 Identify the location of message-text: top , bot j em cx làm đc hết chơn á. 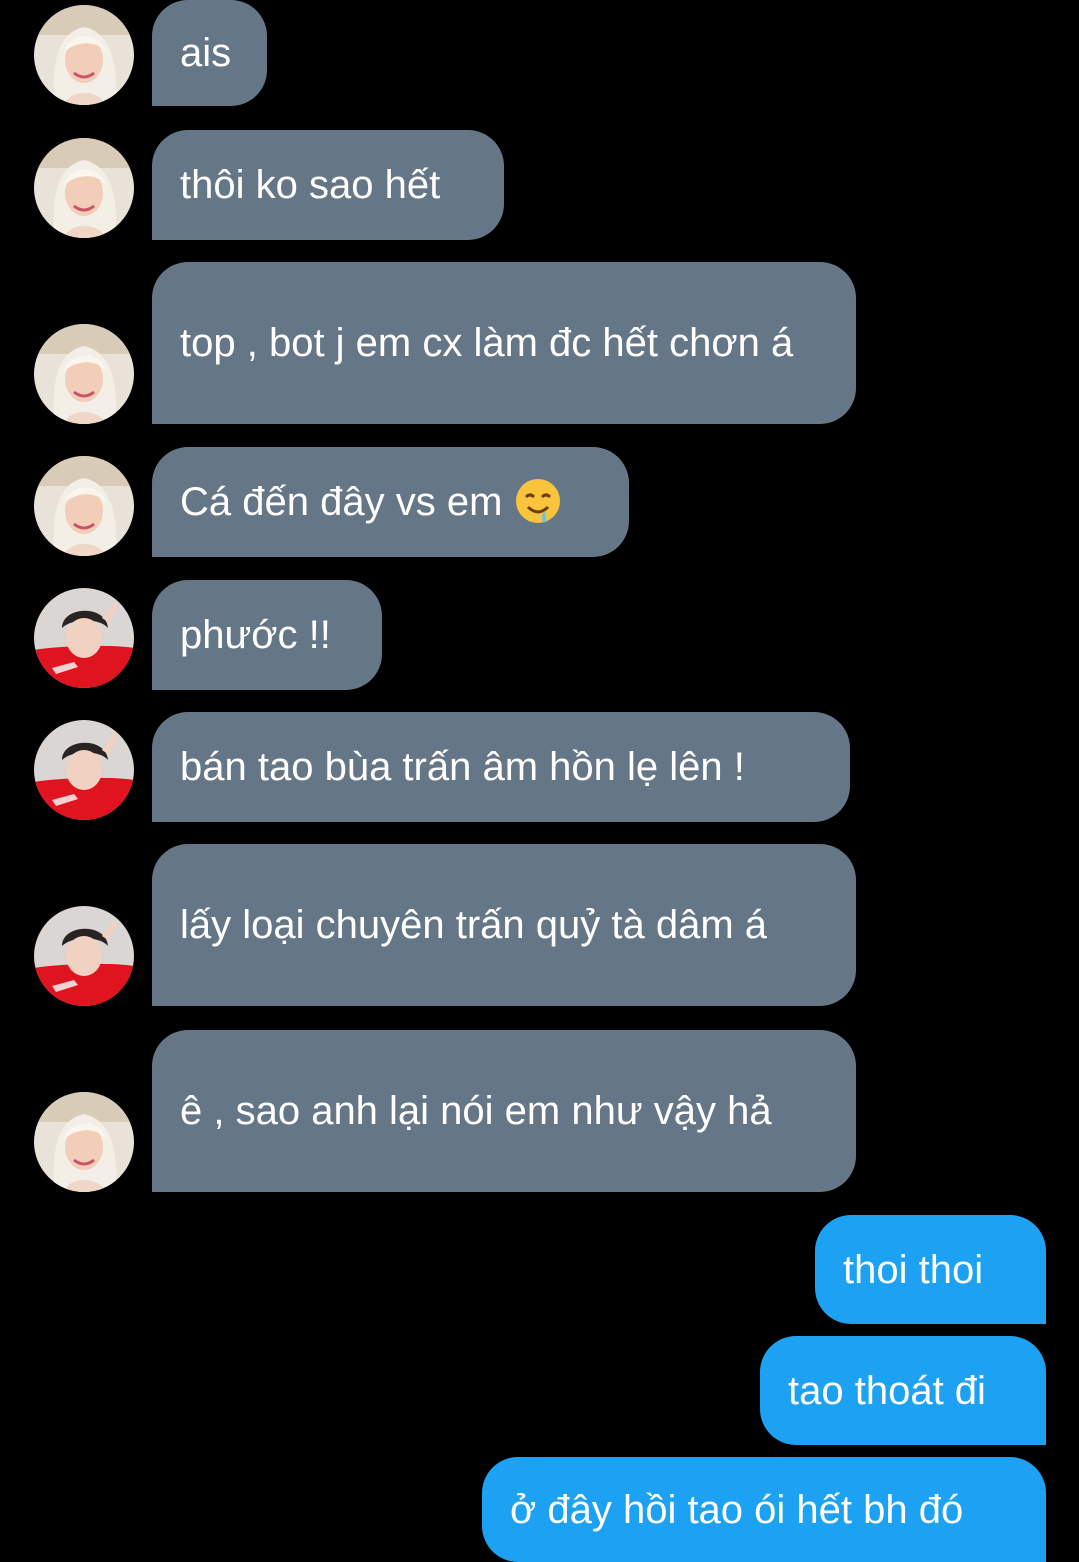
(487, 343).